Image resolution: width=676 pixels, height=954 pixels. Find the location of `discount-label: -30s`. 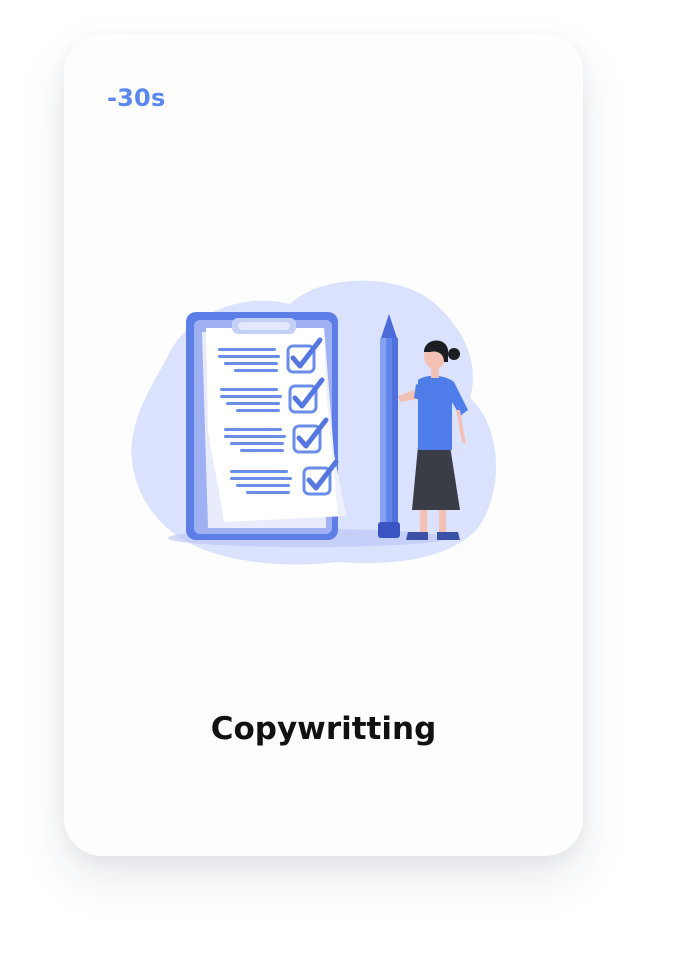

discount-label: -30s is located at coordinates (136, 98).